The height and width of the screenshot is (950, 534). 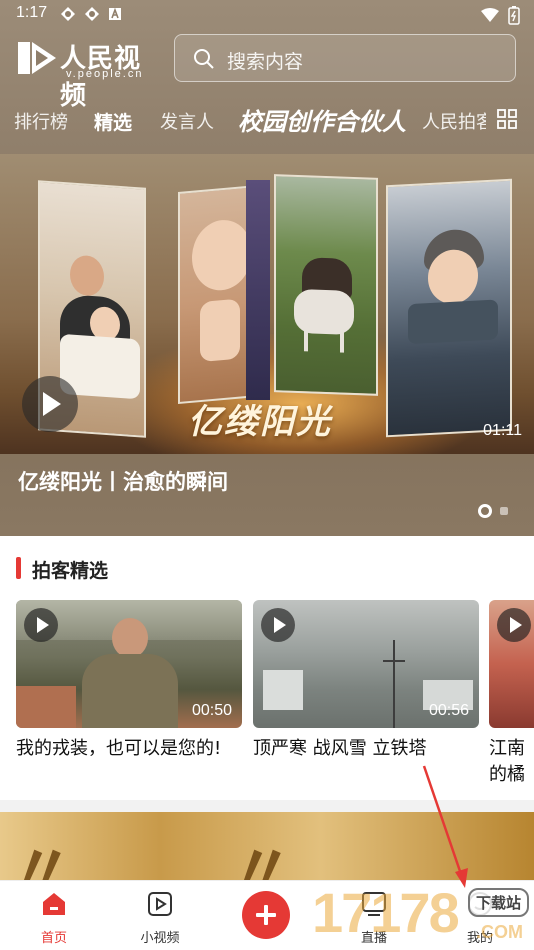 What do you see at coordinates (70, 571) in the screenshot?
I see `section-title: 拍客精选` at bounding box center [70, 571].